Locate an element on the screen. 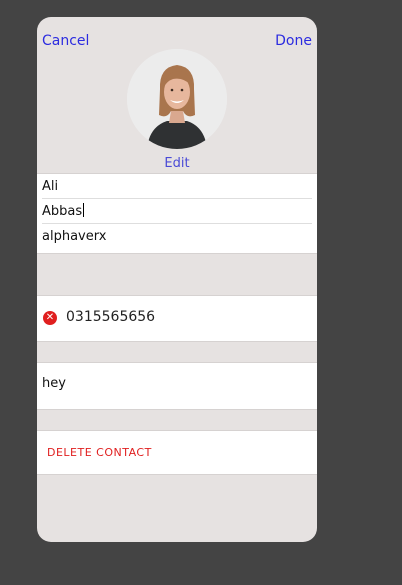  company-value: alphaverx is located at coordinates (74, 236).